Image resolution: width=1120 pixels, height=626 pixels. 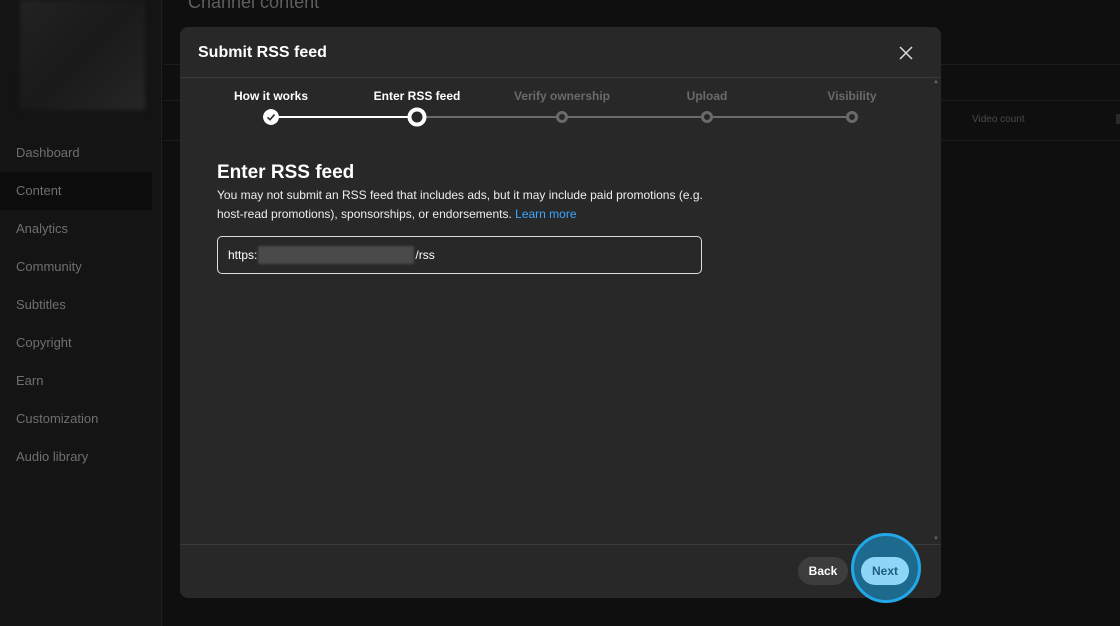 I want to click on sidebar-item-dashboard: Dashboard, so click(x=76, y=153).